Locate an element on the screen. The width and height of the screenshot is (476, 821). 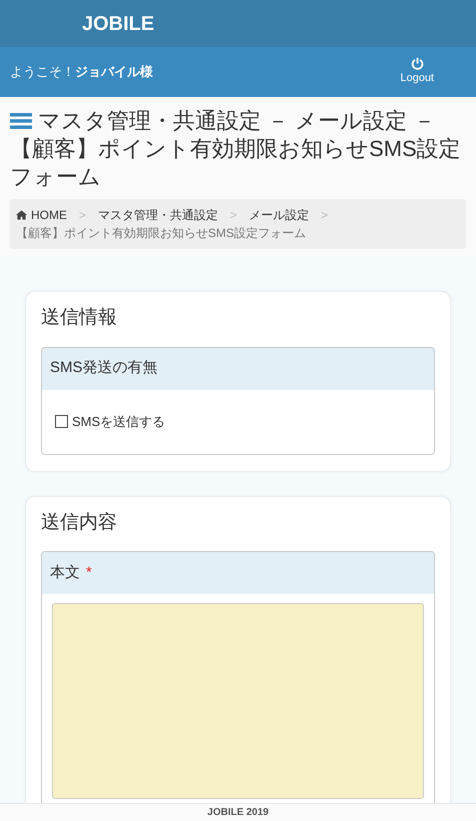
home-icon is located at coordinates (21, 215).